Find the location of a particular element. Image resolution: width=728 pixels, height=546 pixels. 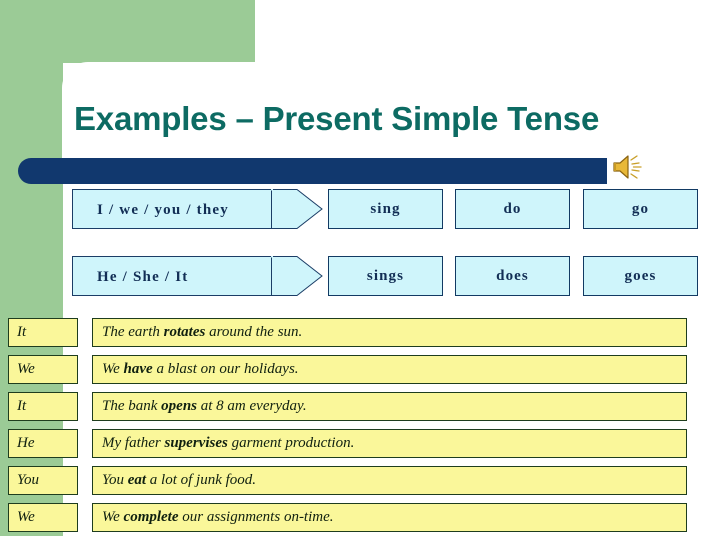

subject-arrow-singular: He / She / It is located at coordinates (172, 276).